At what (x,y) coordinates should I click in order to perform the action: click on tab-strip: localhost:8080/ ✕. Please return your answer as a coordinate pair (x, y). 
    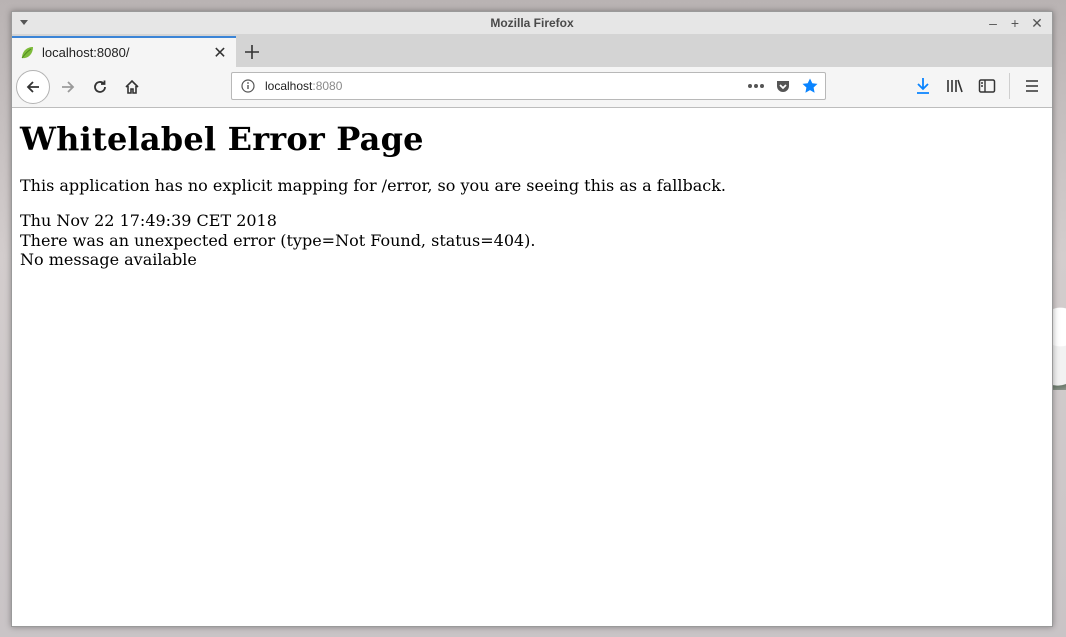
    Looking at the image, I should click on (532, 50).